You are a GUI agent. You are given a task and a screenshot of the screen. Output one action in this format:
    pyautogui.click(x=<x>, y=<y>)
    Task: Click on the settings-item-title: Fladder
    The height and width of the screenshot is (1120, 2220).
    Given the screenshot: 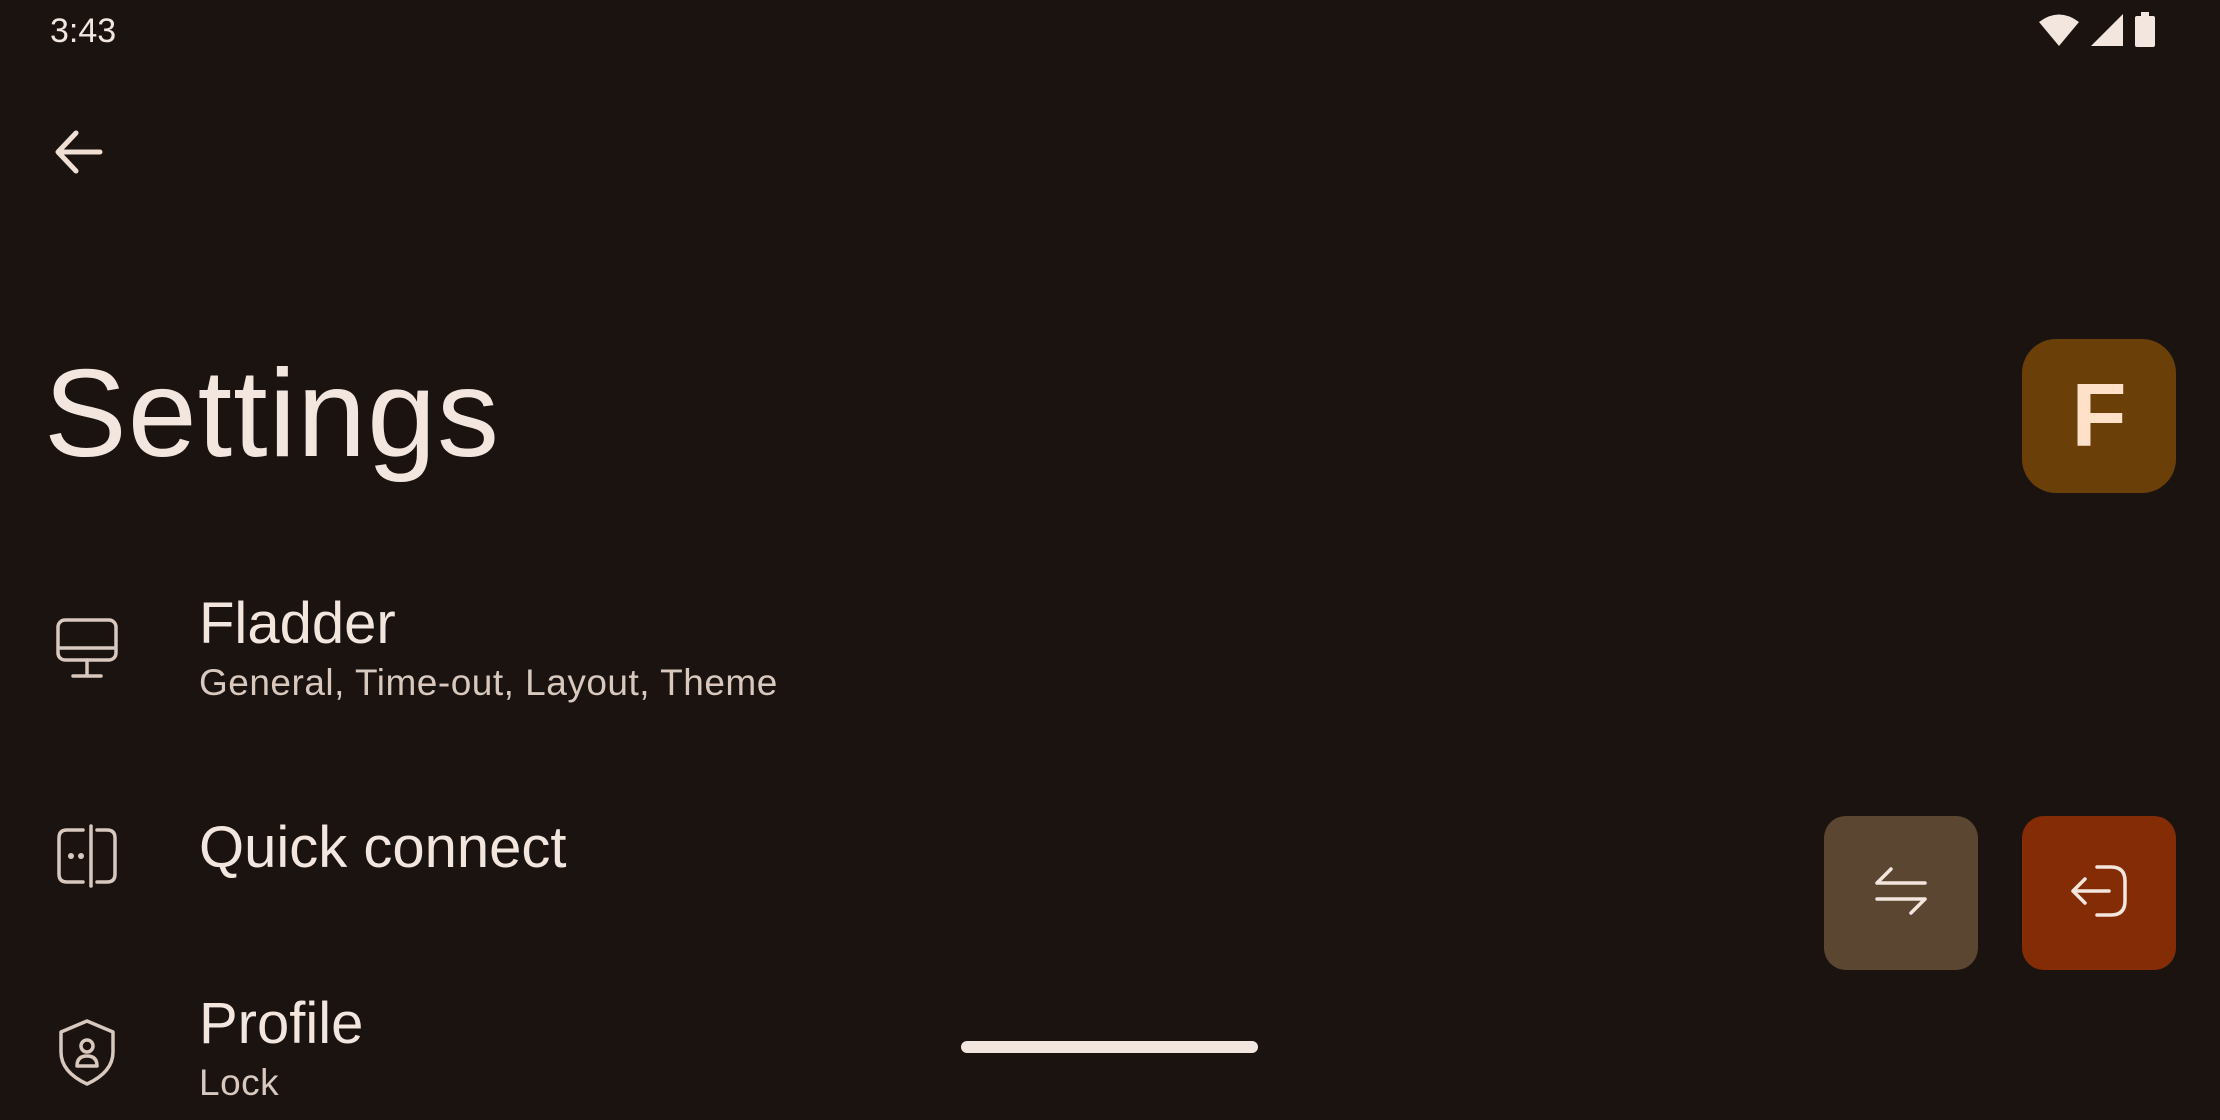 What is the action you would take?
    pyautogui.click(x=297, y=623)
    